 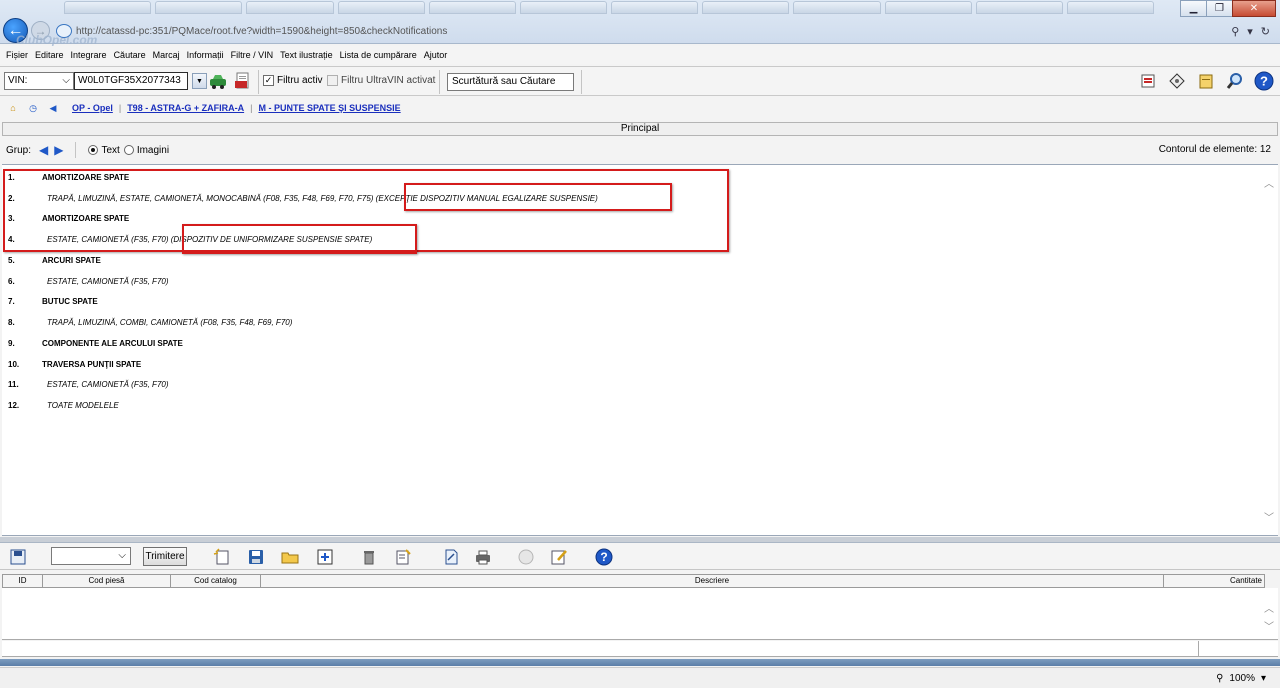 What do you see at coordinates (71, 260) in the screenshot?
I see `item-label: ARCURI SPATE` at bounding box center [71, 260].